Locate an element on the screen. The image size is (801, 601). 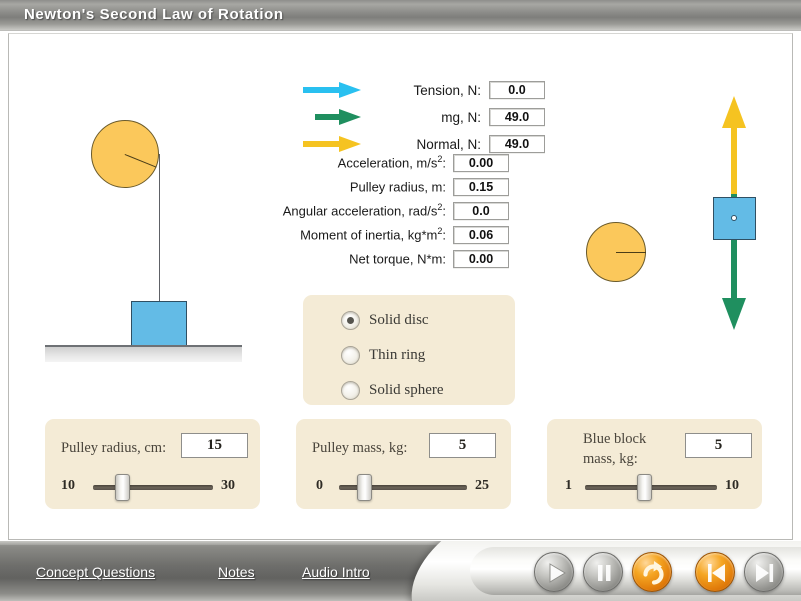
play-button is located at coordinates (554, 572).